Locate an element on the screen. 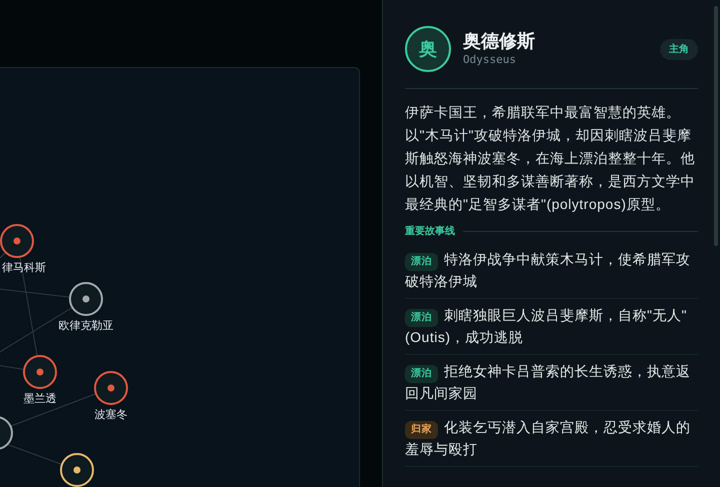  node-label: 律马科斯 is located at coordinates (24, 268).